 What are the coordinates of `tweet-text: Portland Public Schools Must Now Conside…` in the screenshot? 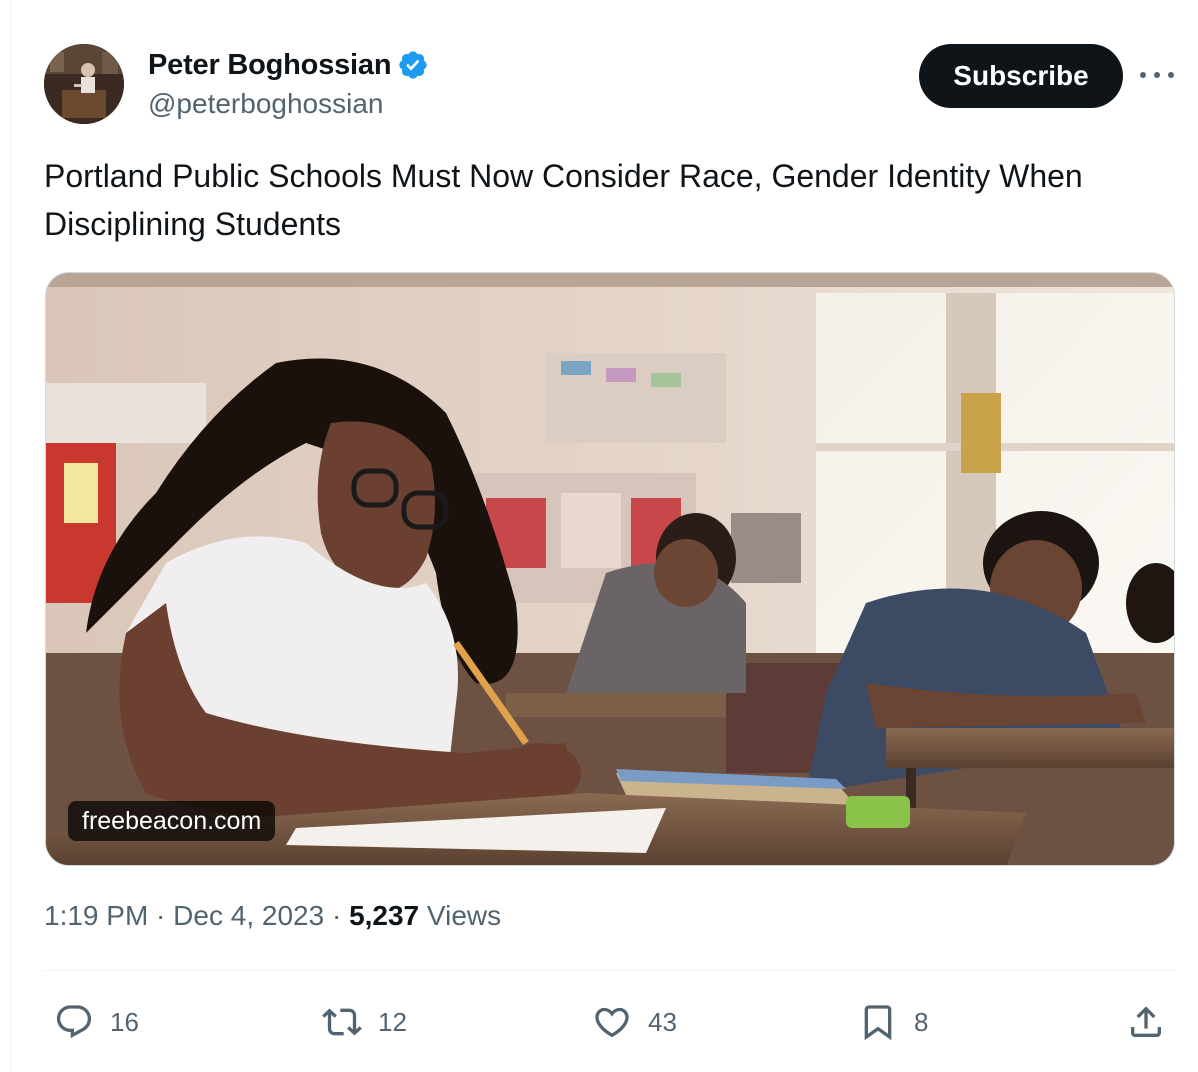 It's located at (563, 200).